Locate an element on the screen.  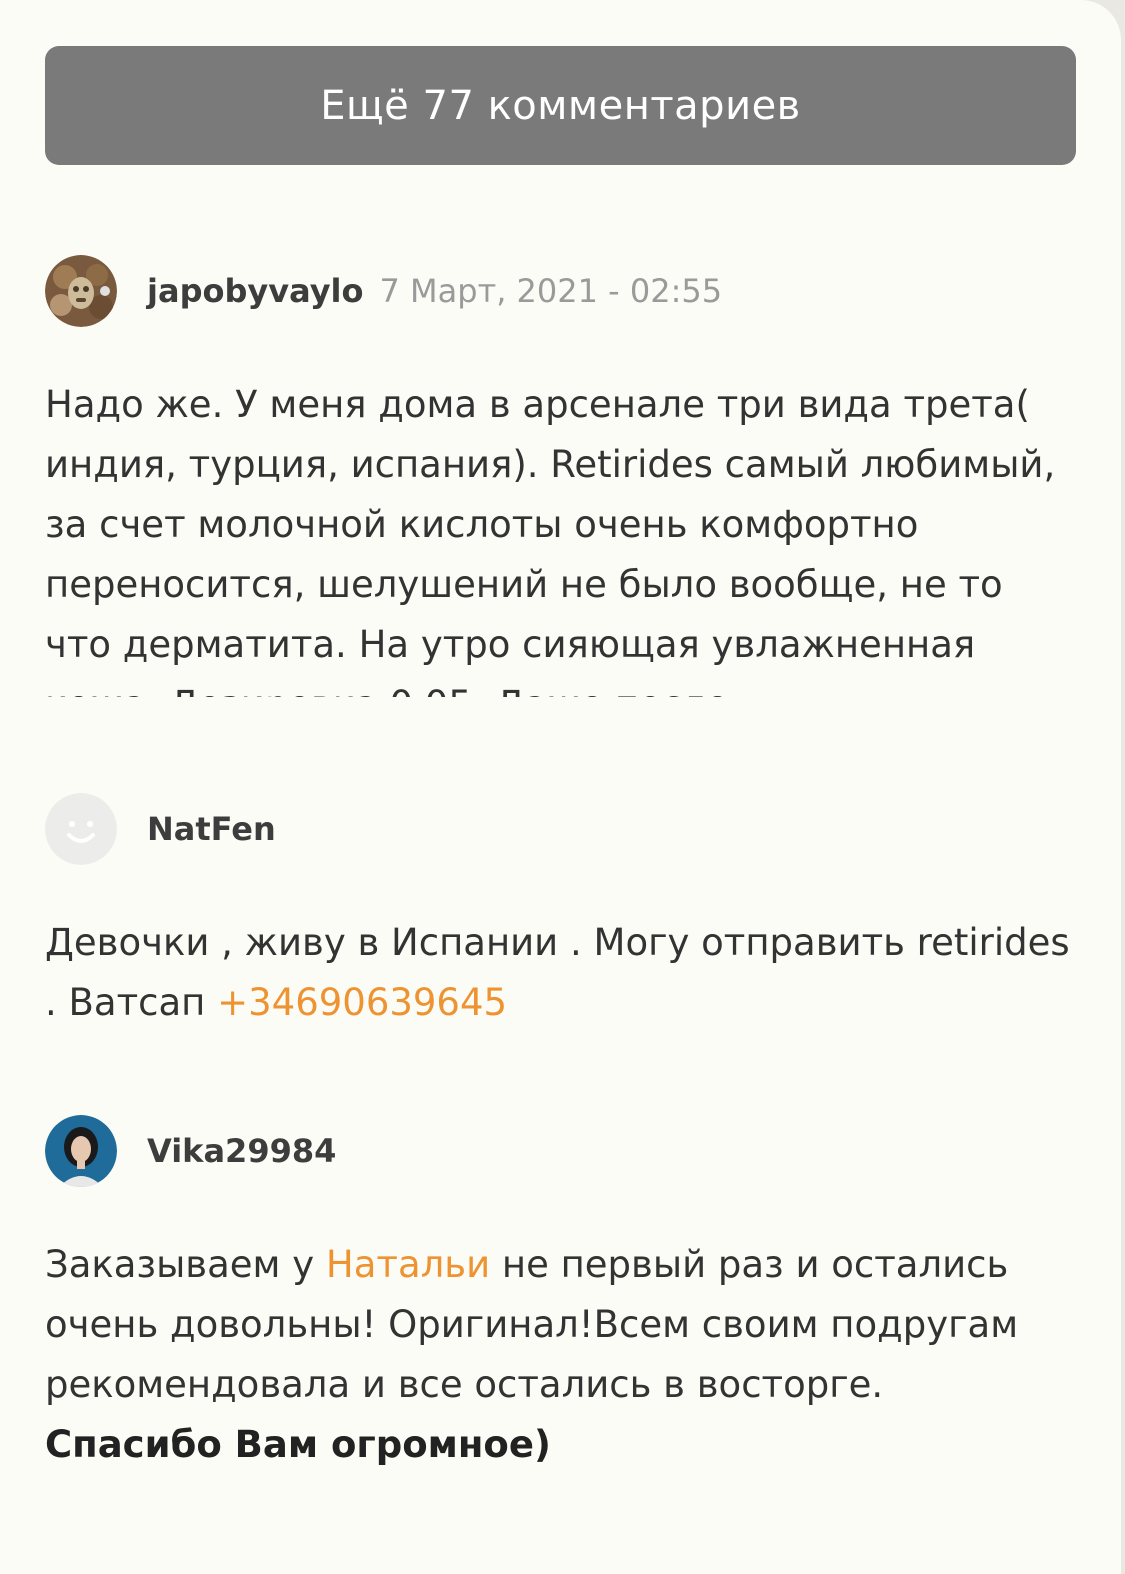
comment-date: 7 Март, 2021 - 02:55 is located at coordinates (551, 291).